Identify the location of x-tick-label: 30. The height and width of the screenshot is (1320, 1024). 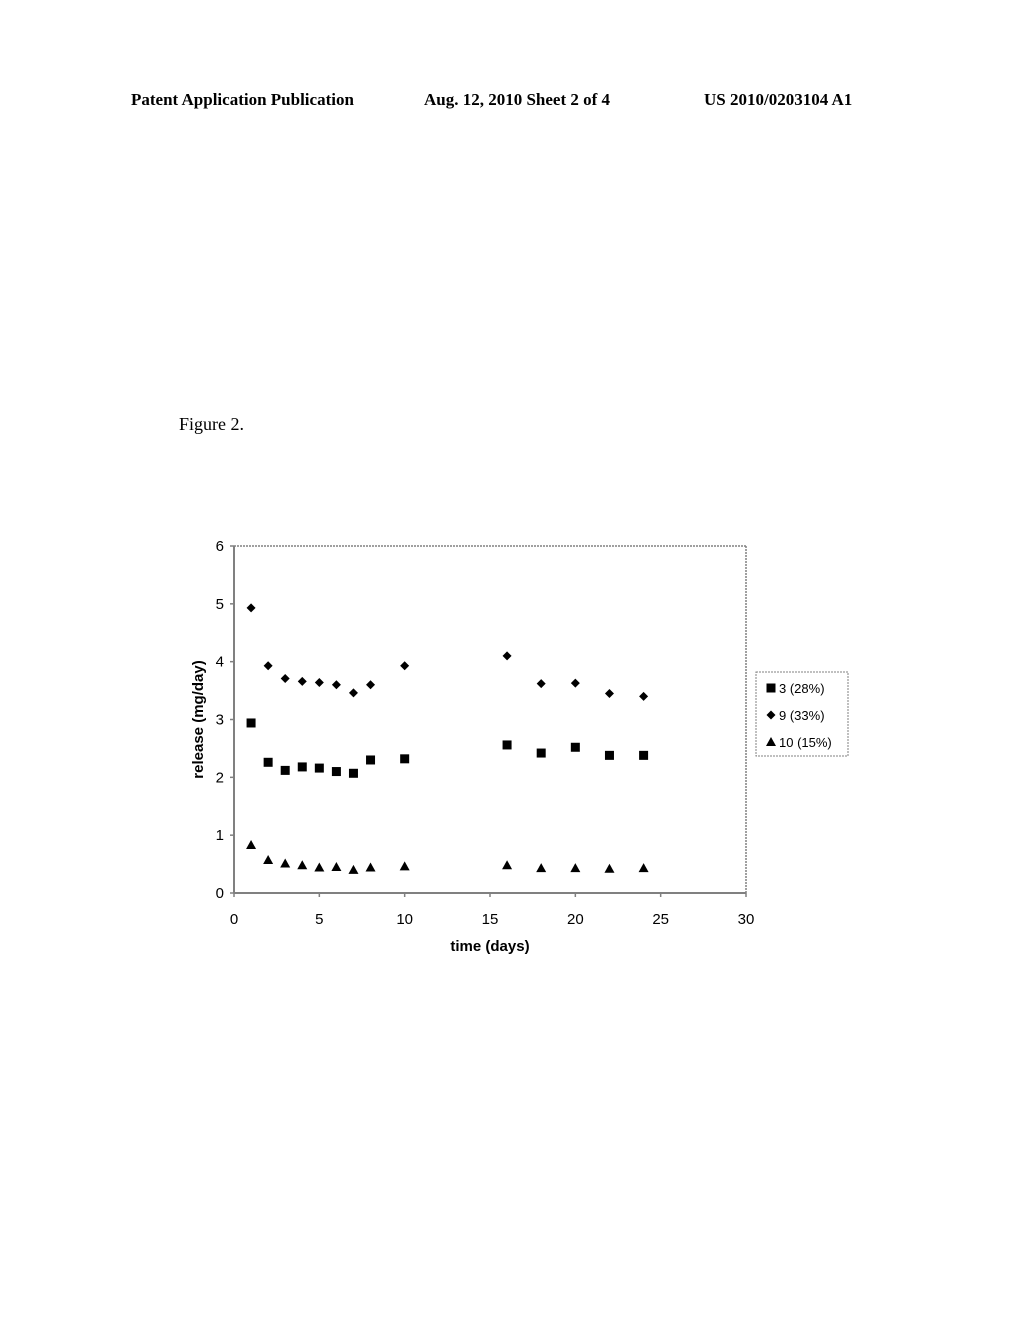
(746, 919).